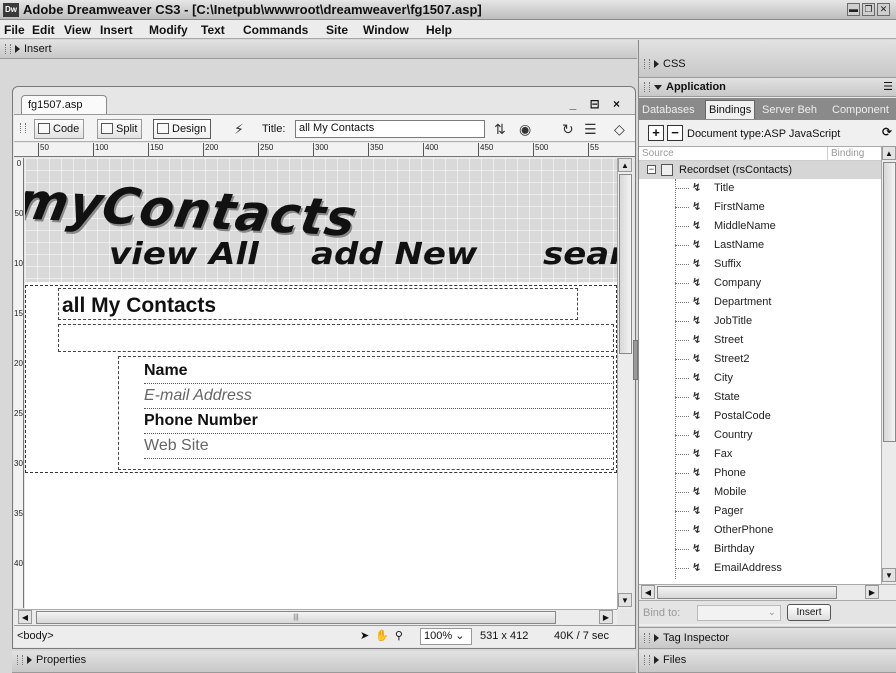 The image size is (896, 673). I want to click on canvas-horizontal-scrollbar: ◀ ||| ▶, so click(315, 617).